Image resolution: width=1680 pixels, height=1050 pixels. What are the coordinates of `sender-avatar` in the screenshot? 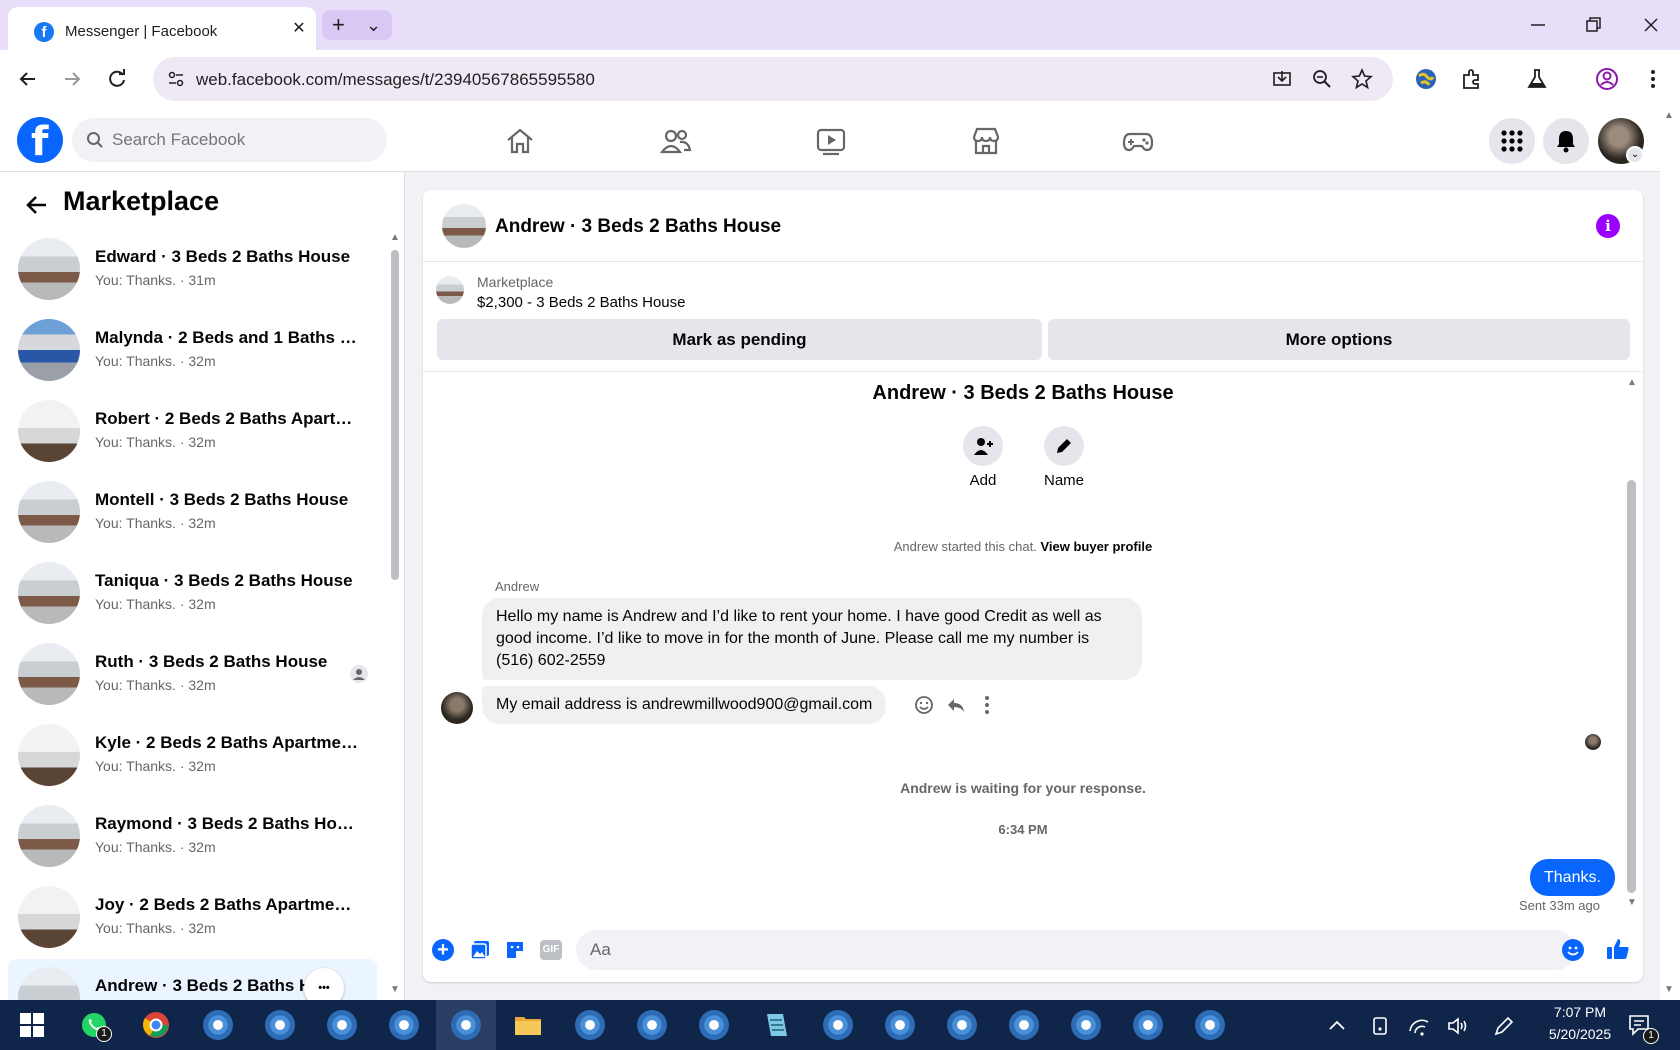 It's located at (457, 708).